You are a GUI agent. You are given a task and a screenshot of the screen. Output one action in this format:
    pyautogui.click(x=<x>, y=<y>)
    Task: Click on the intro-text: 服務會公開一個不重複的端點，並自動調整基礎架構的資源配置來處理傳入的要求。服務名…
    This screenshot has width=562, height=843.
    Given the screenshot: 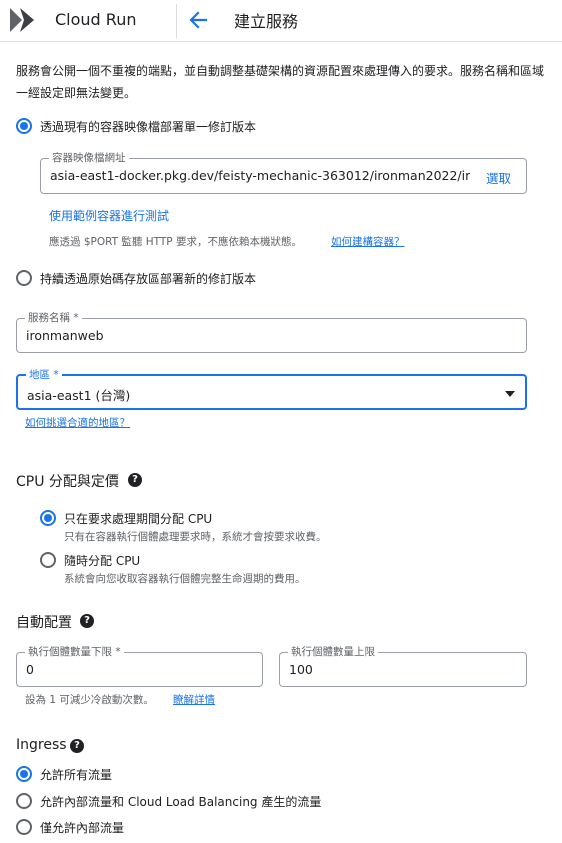 What is the action you would take?
    pyautogui.click(x=280, y=82)
    